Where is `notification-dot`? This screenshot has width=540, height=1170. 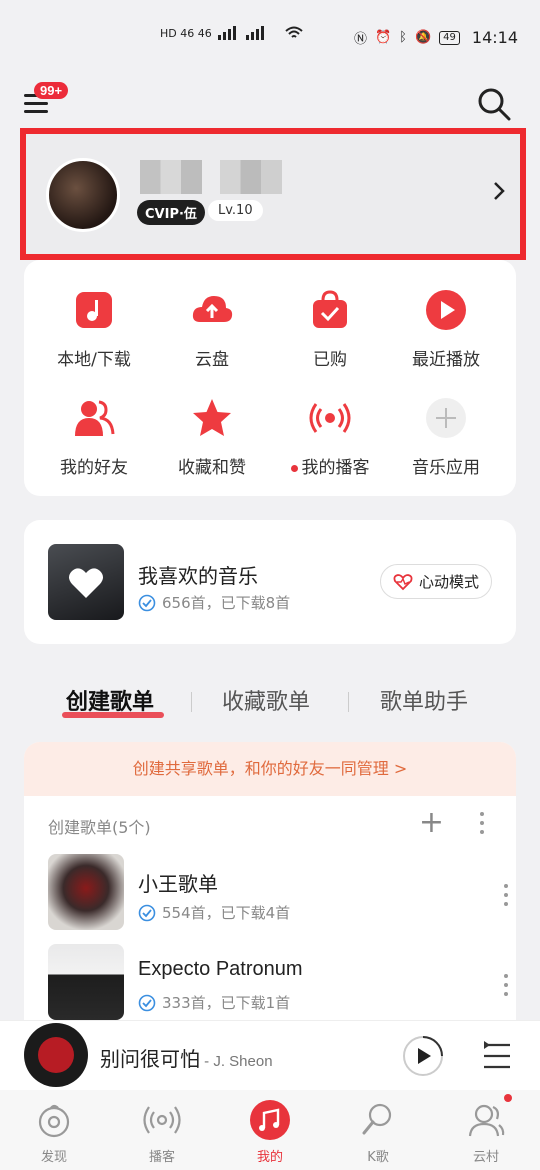
notification-dot is located at coordinates (508, 1098).